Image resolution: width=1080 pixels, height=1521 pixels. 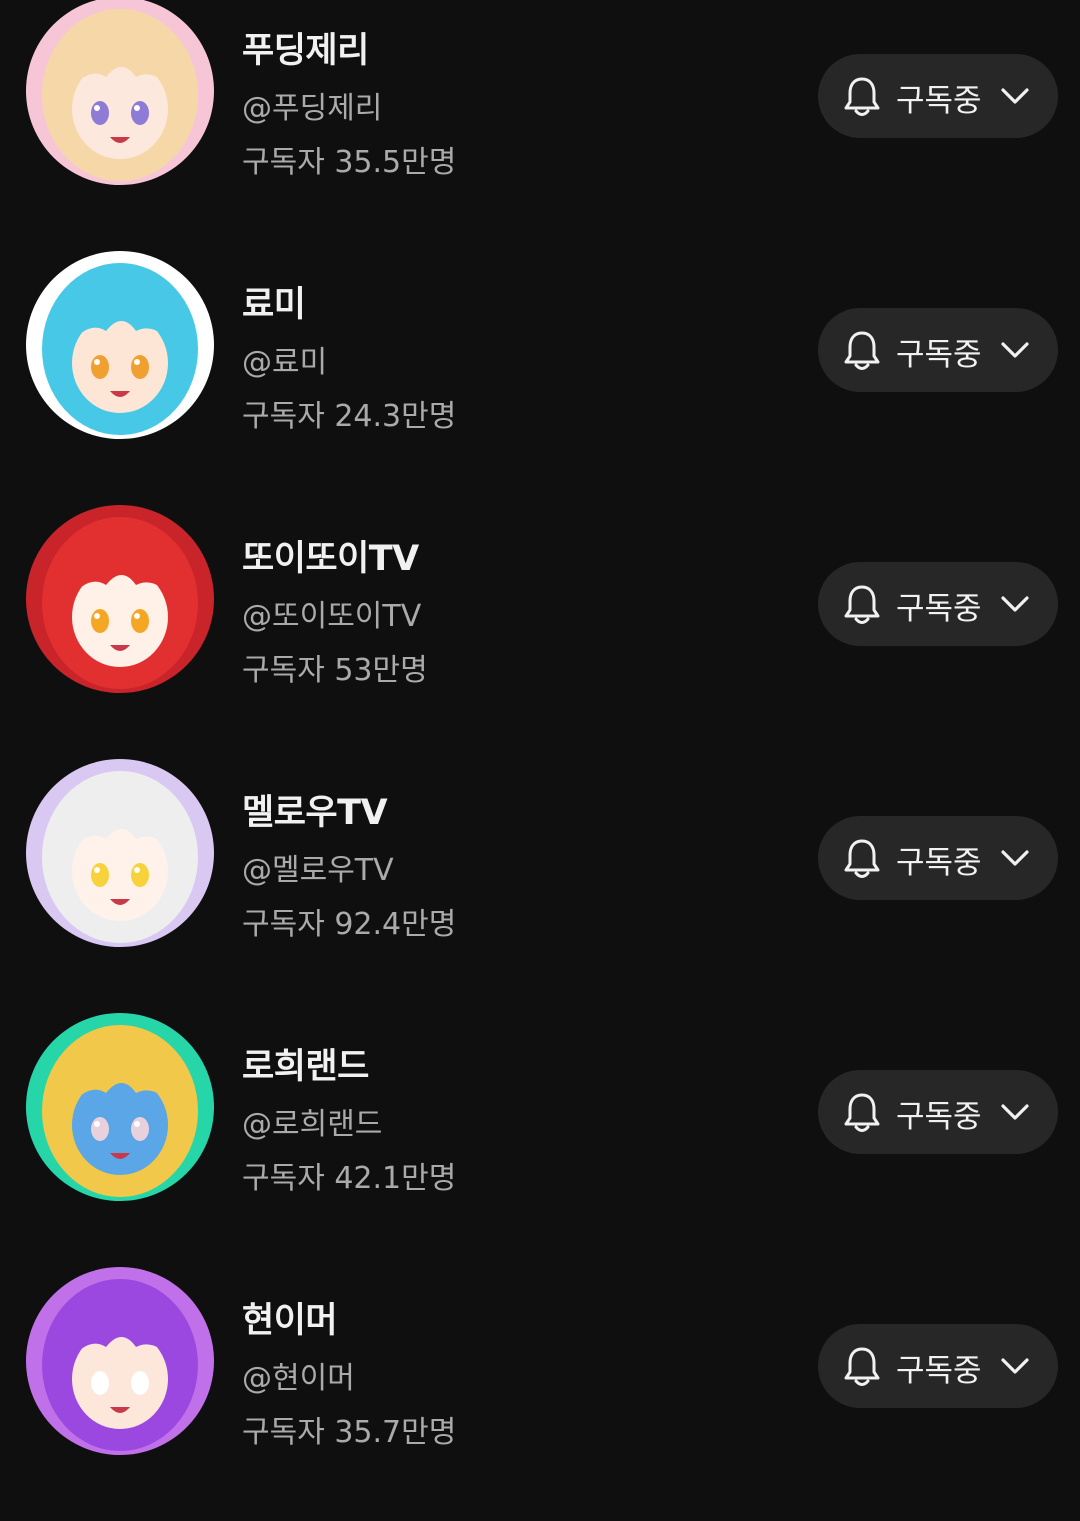 What do you see at coordinates (349, 924) in the screenshot?
I see `subscriber-count: 구독자 92.4만명` at bounding box center [349, 924].